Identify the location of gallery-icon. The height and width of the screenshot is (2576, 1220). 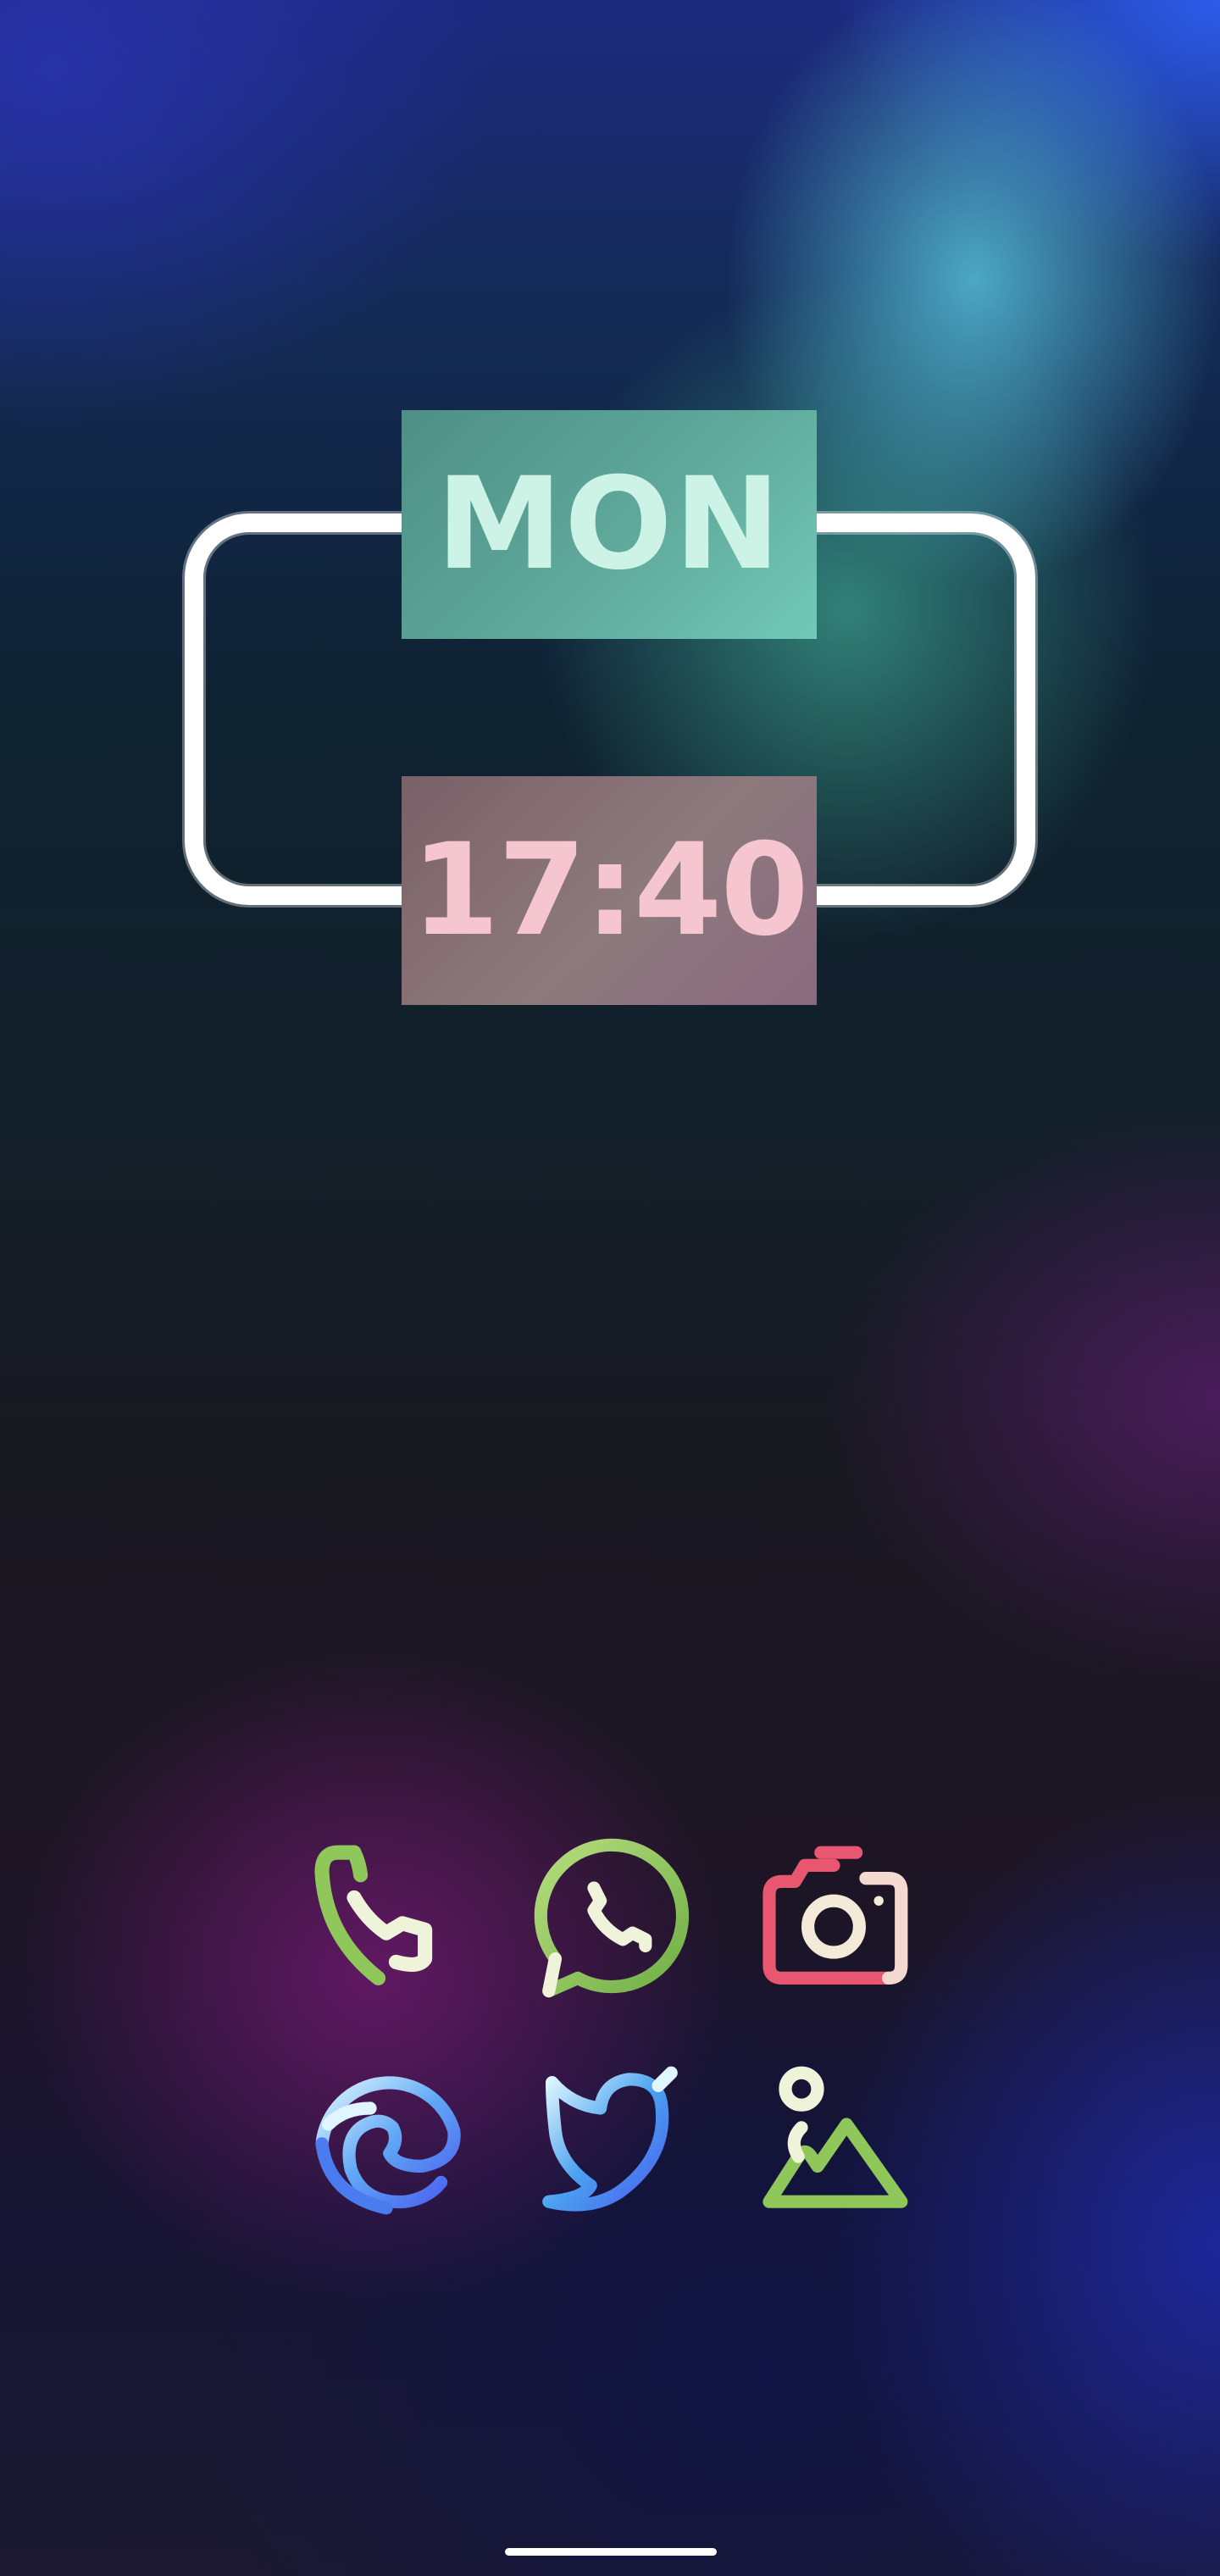
(833, 2142).